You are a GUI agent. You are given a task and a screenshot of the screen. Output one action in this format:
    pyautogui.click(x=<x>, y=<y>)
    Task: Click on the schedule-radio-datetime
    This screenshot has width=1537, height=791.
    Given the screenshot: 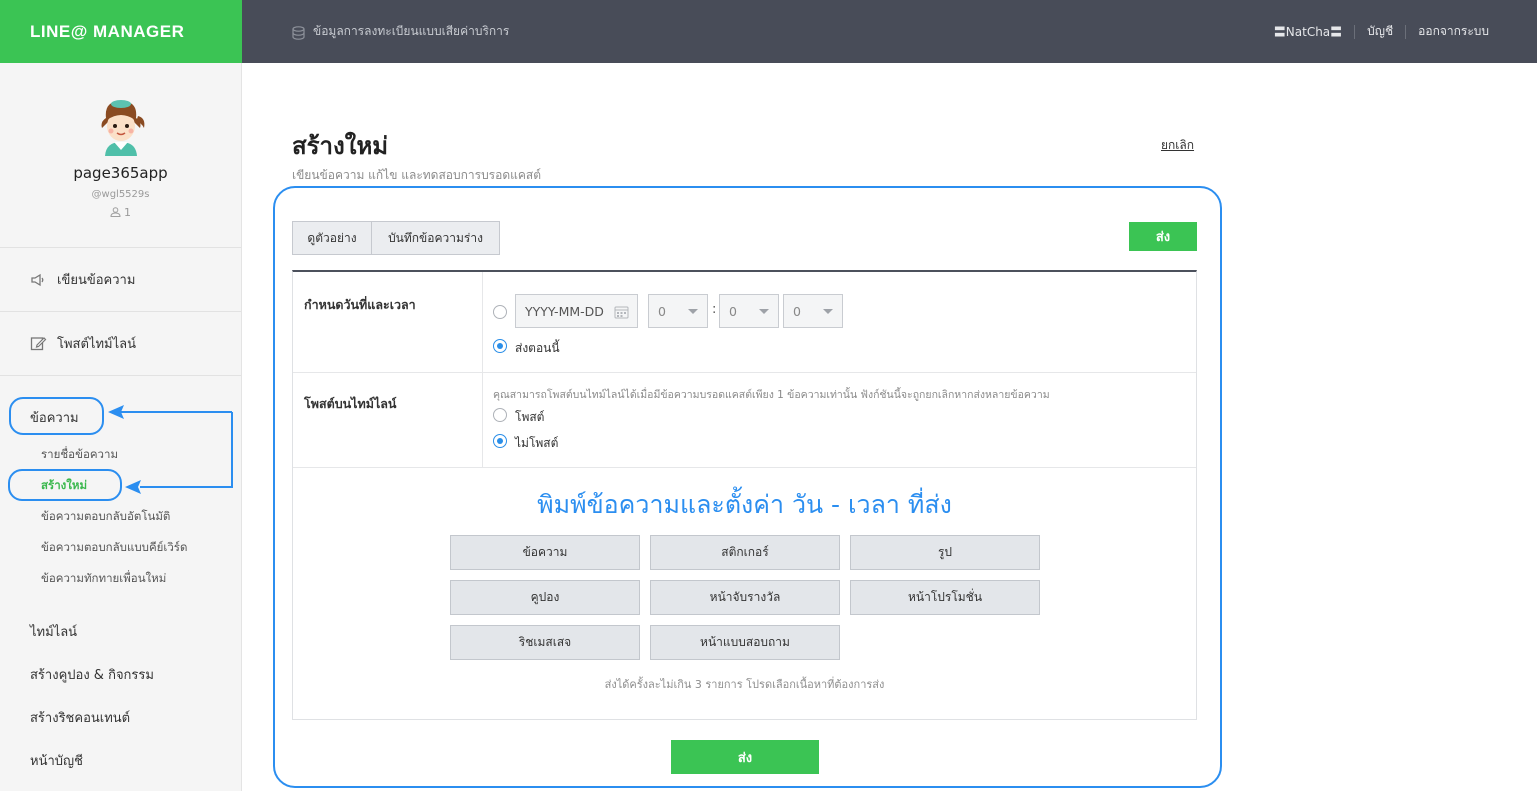 What is the action you would take?
    pyautogui.click(x=500, y=312)
    